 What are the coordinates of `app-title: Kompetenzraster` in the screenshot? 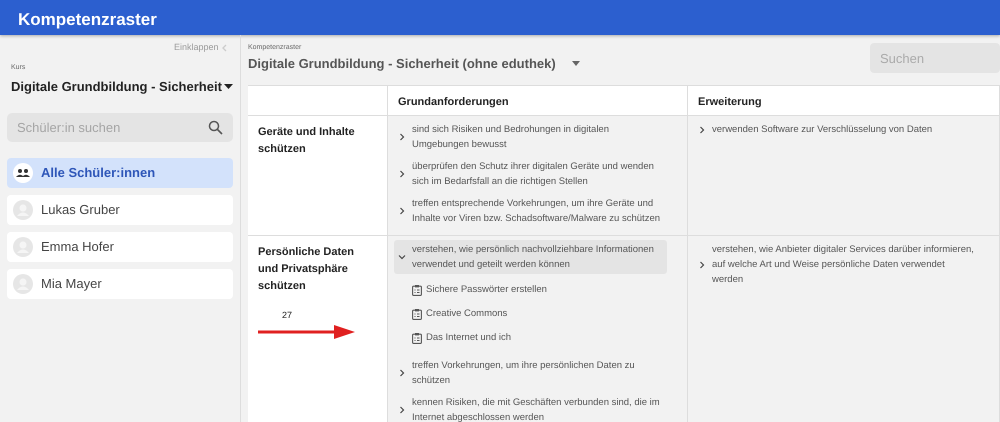 It's located at (500, 17).